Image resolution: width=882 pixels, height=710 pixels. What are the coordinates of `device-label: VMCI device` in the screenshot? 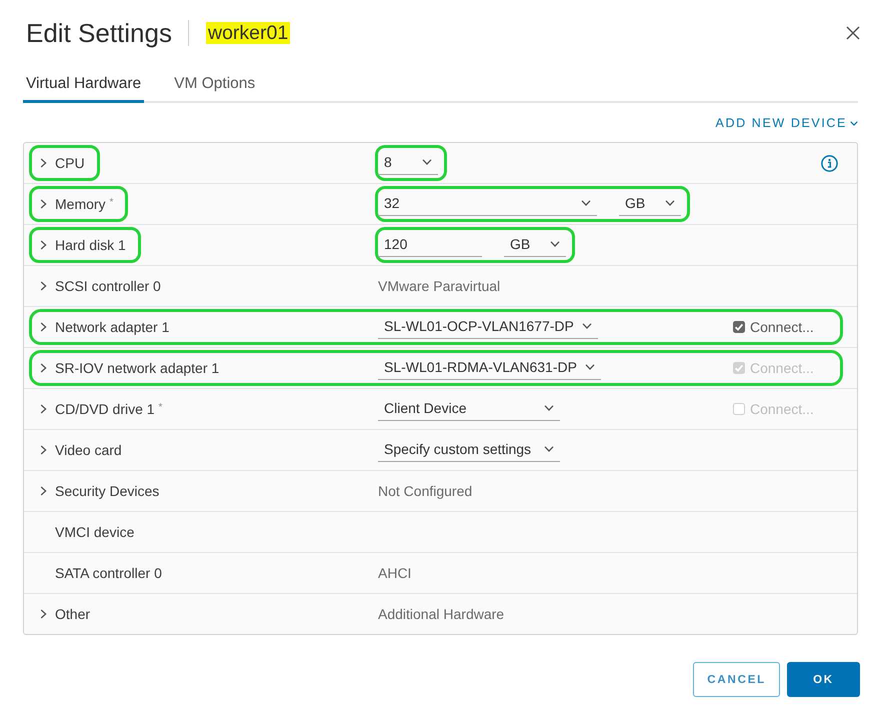 It's located at (94, 532).